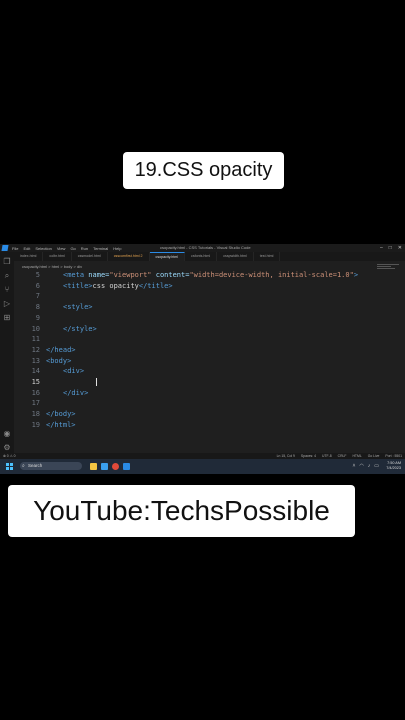 This screenshot has height=720, width=405. I want to click on code-text: <title>css opacity</title>, so click(118, 285).